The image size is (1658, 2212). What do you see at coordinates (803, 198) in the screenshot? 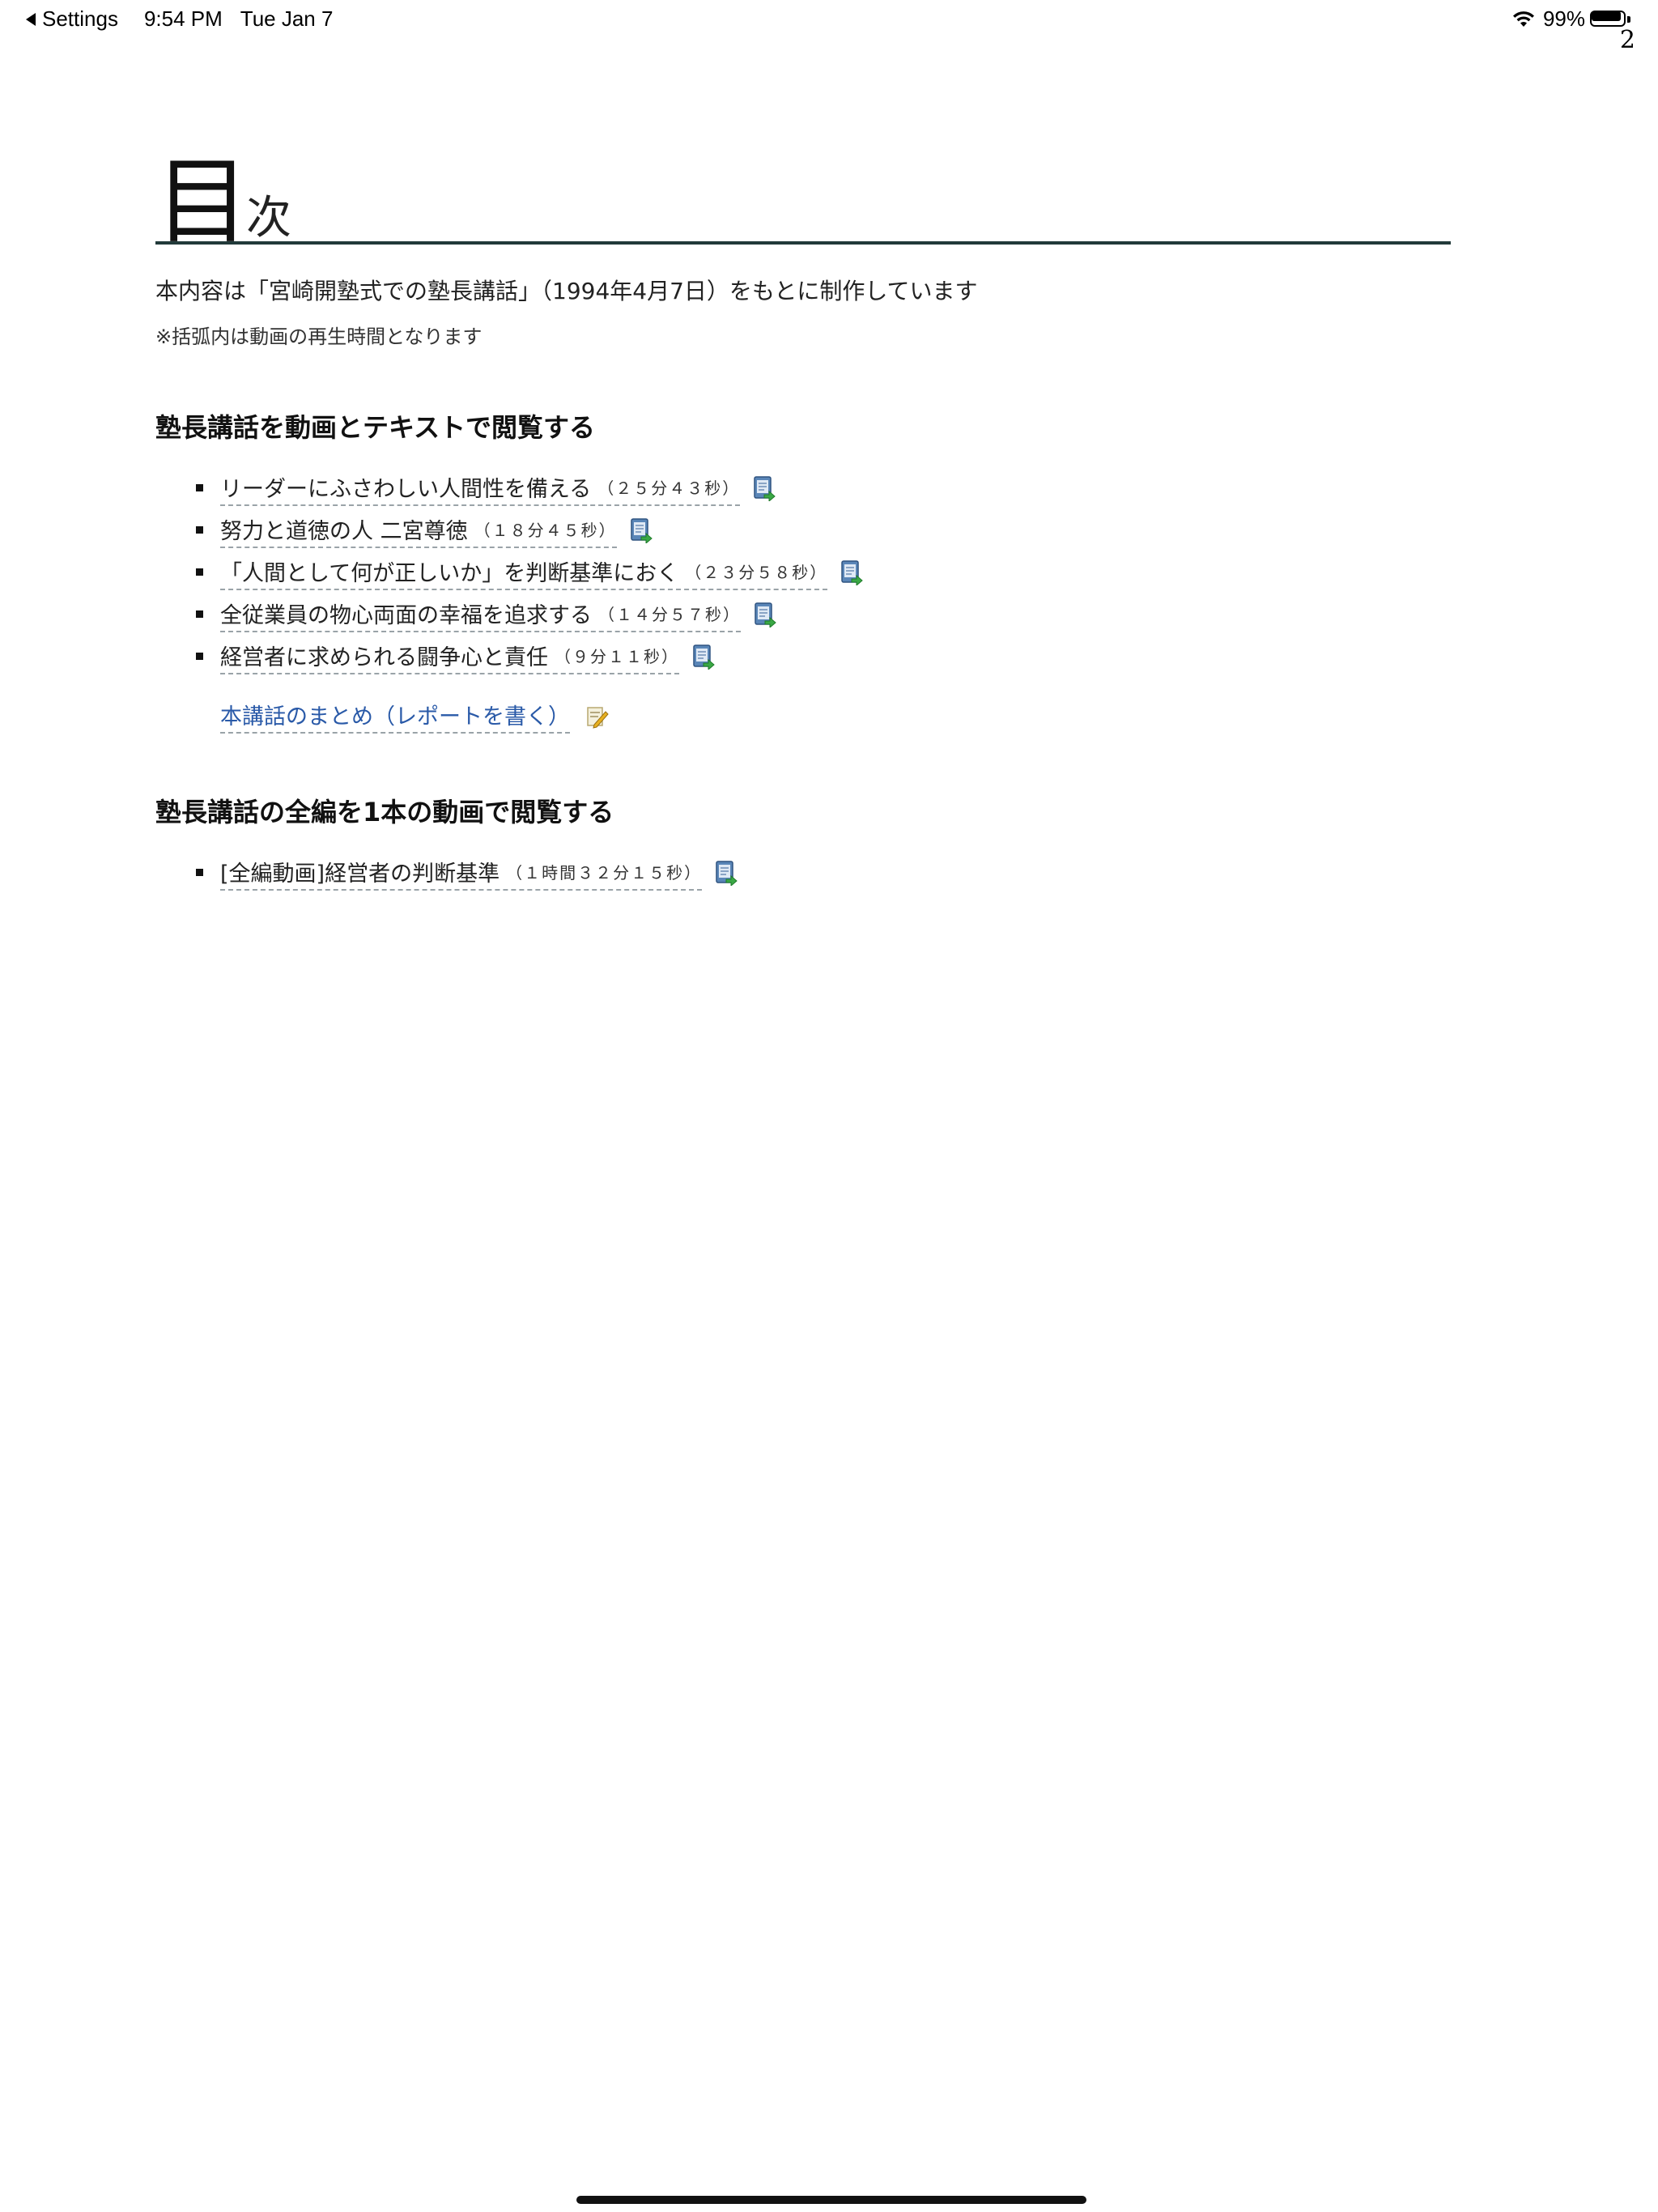
I see `page-title: 目 次` at bounding box center [803, 198].